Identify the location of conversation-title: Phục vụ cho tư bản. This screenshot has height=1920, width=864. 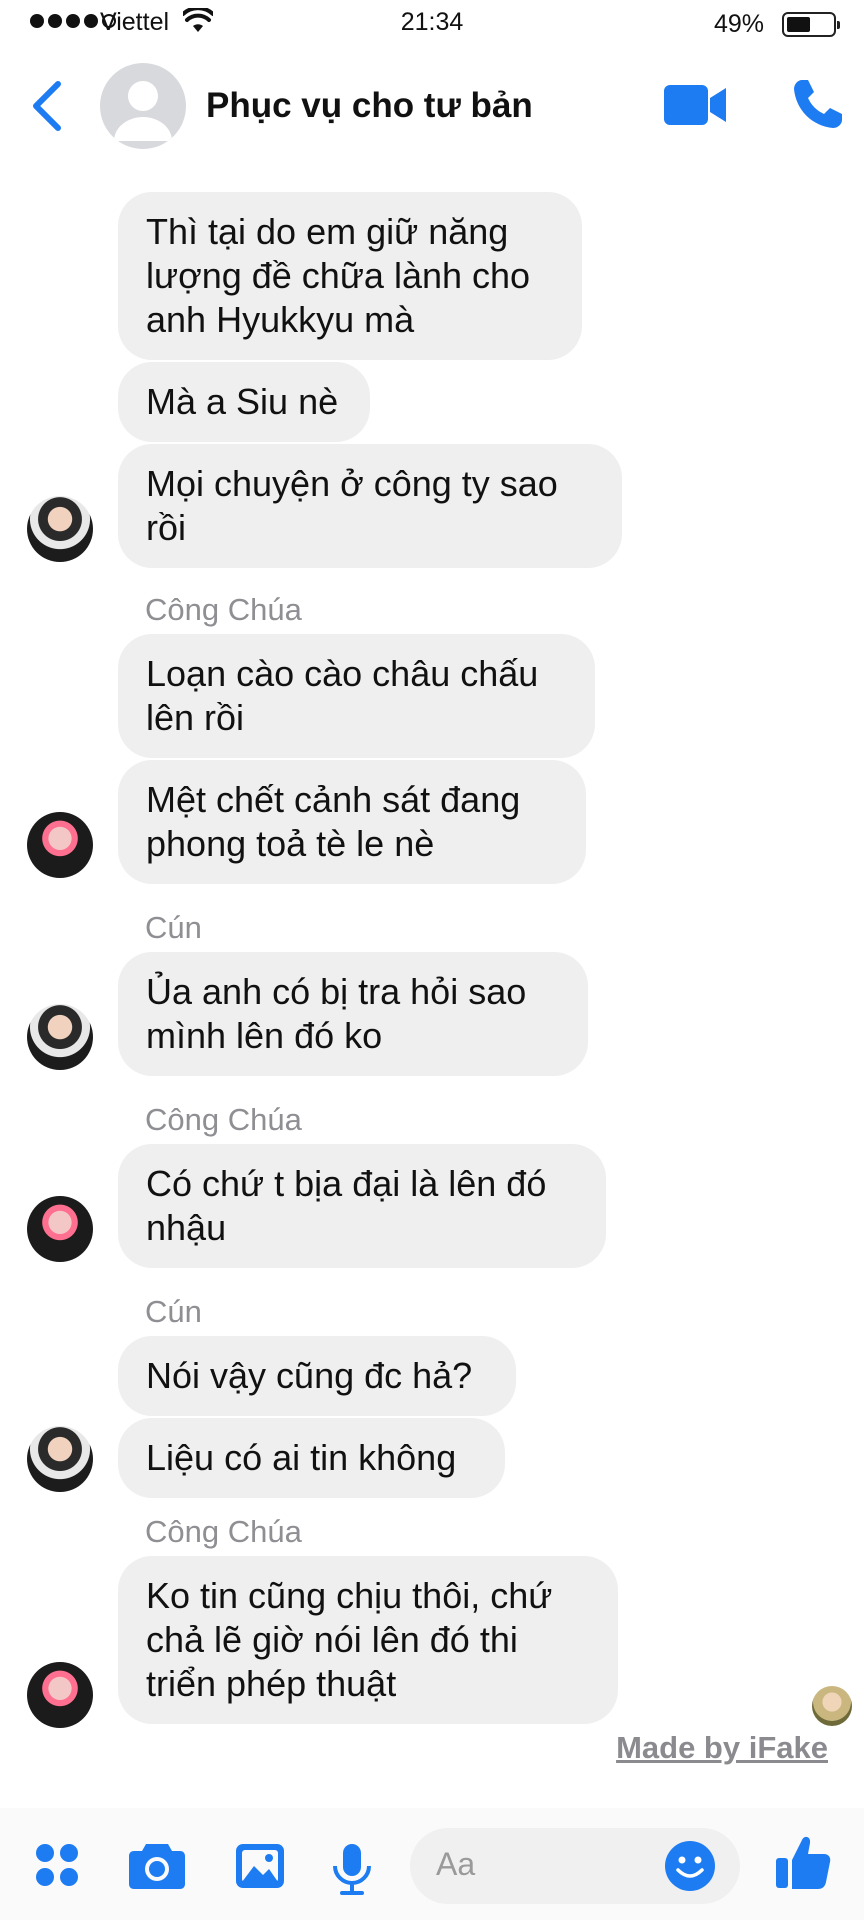
(369, 106).